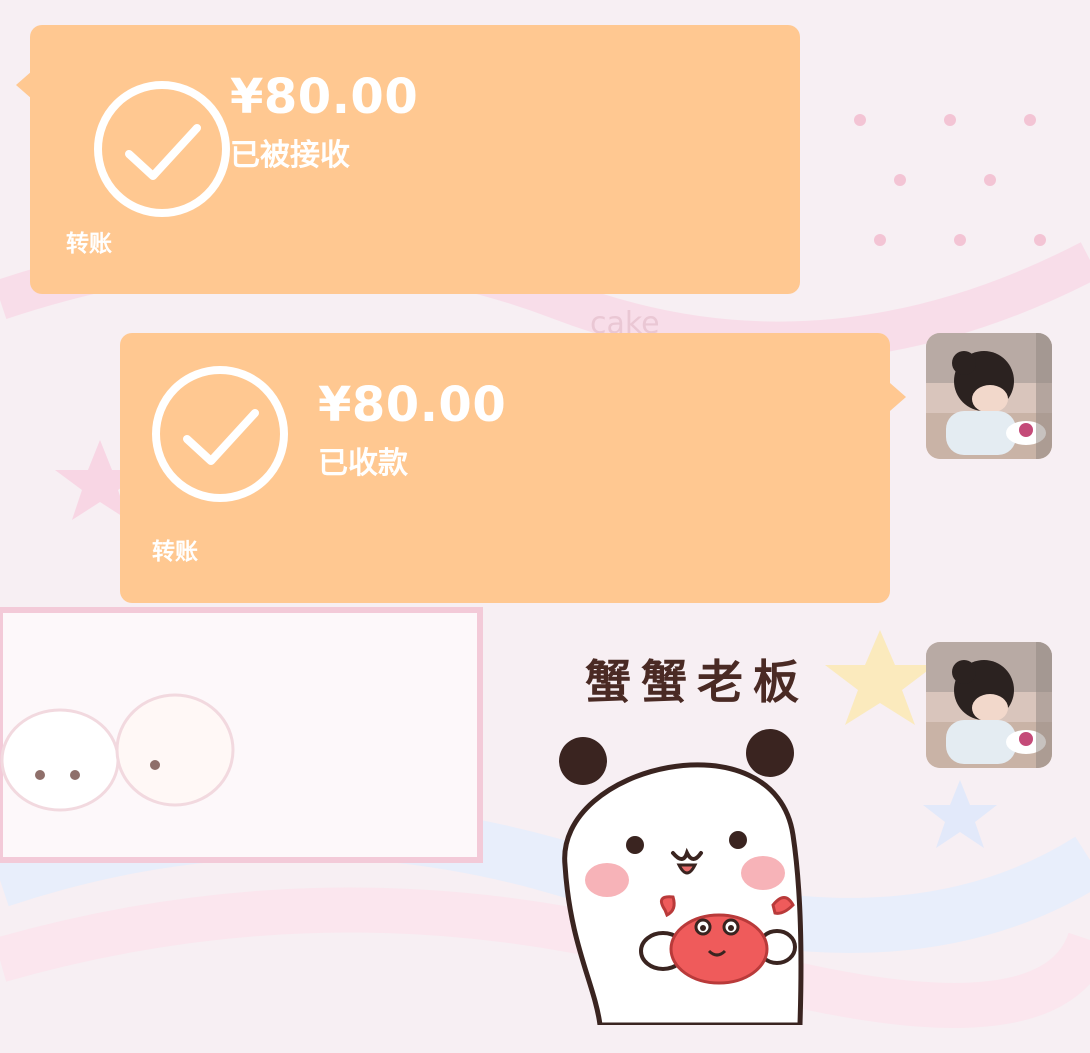  What do you see at coordinates (363, 463) in the screenshot?
I see `transfer-status: 已收款` at bounding box center [363, 463].